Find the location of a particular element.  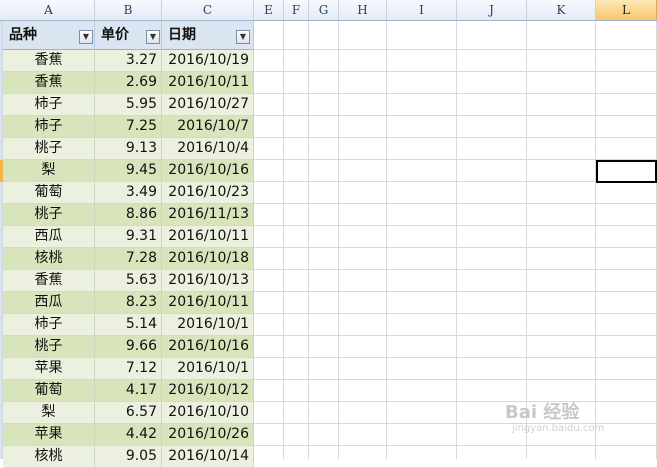

cell-date: 2016/10/26 is located at coordinates (208, 435).